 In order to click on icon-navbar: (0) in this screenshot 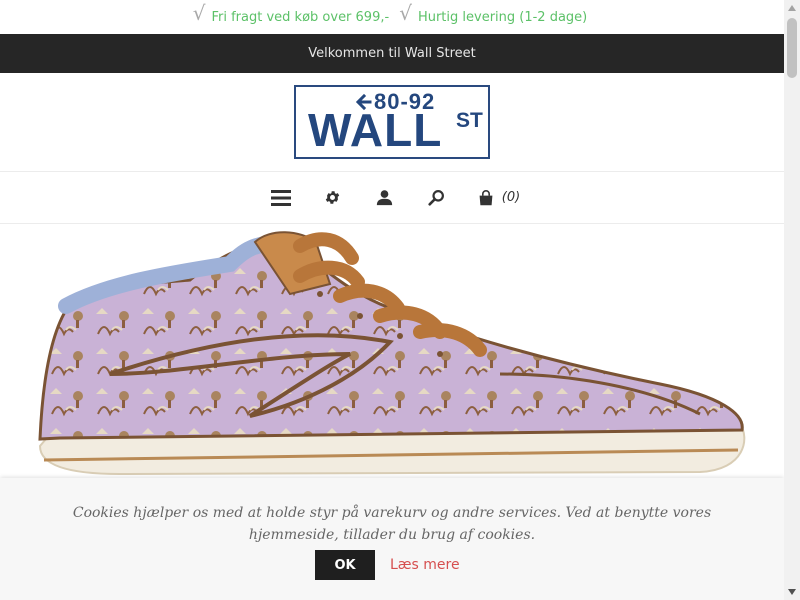, I will do `click(392, 198)`.